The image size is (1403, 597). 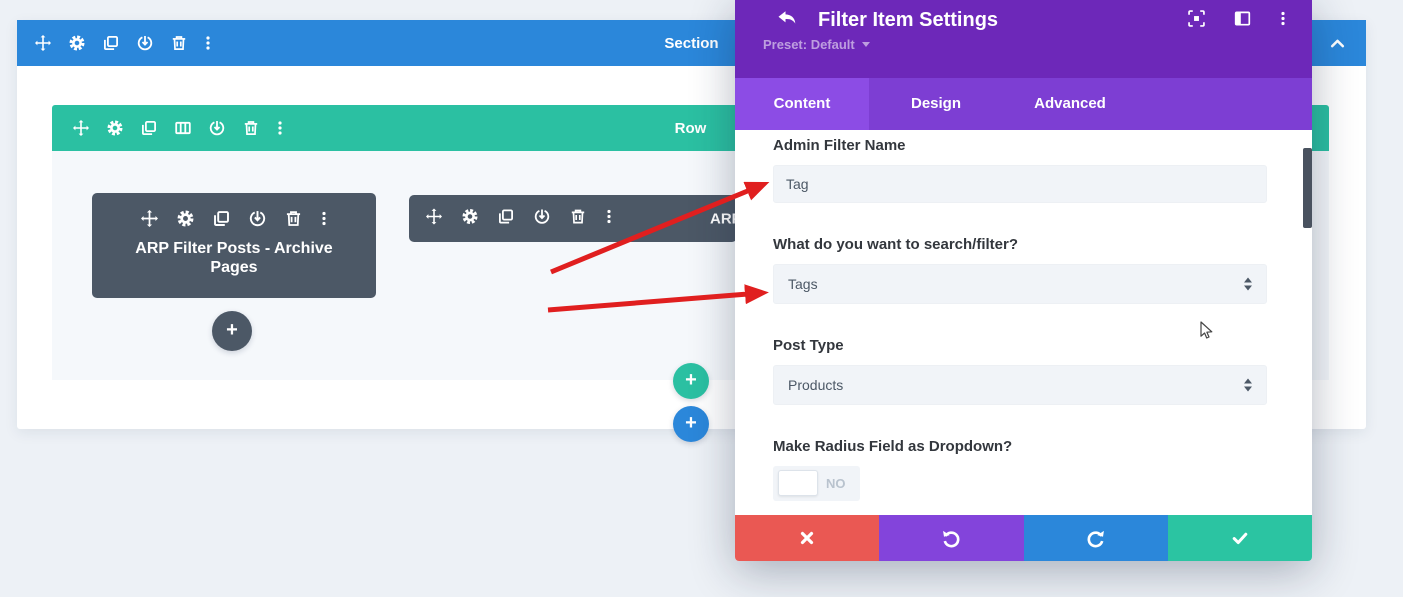 I want to click on select-value: Tags, so click(x=803, y=284).